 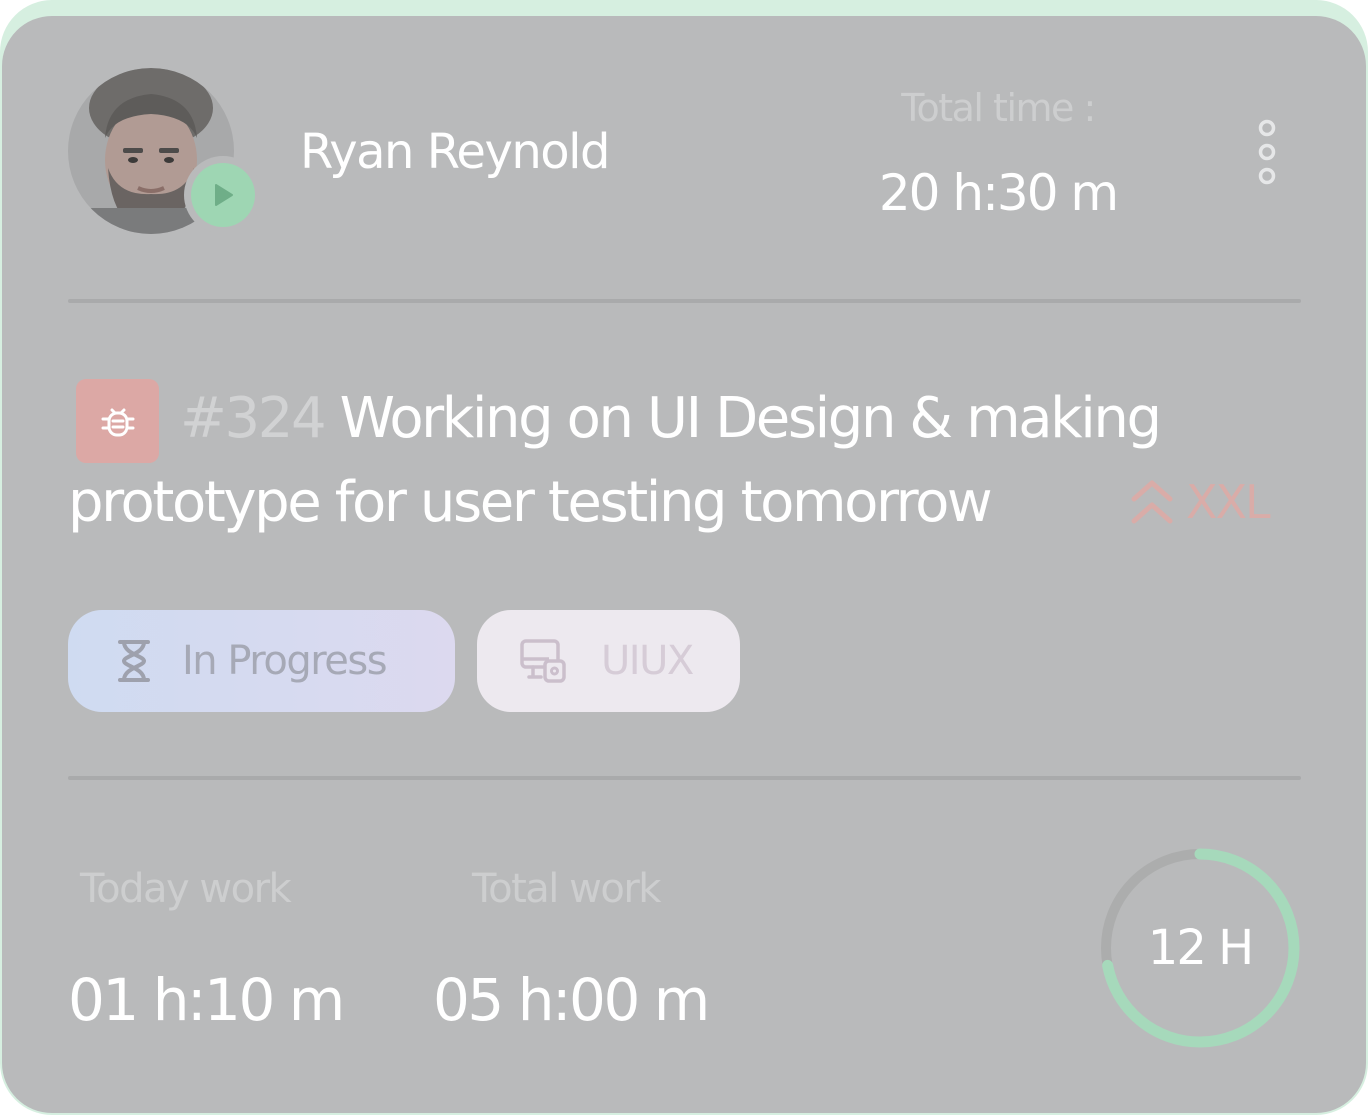 What do you see at coordinates (998, 193) in the screenshot?
I see `total-time-value: 20 h:30 m` at bounding box center [998, 193].